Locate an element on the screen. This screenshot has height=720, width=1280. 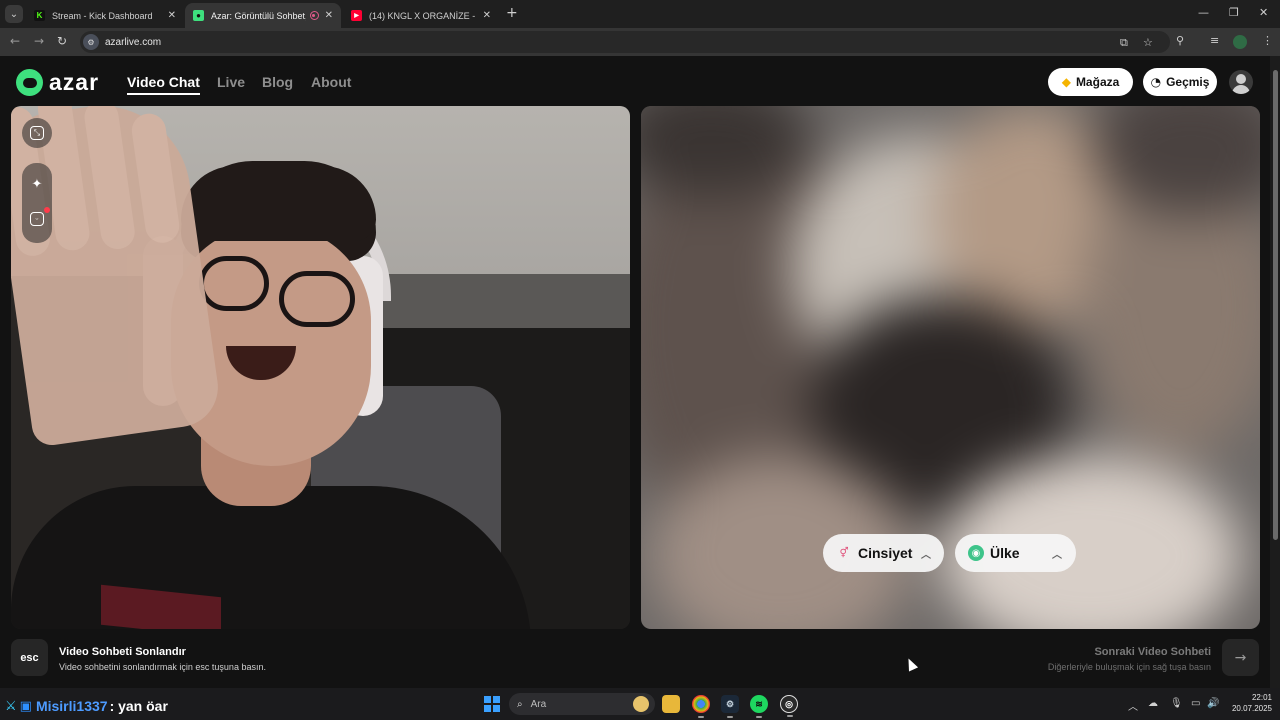
search-placeholder: Ara is located at coordinates (538, 704).